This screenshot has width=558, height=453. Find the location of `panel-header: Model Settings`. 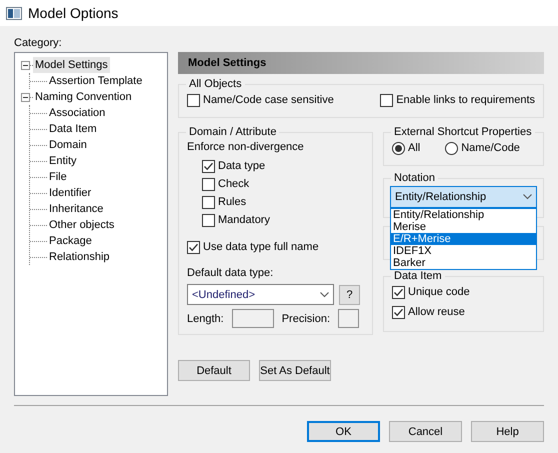

panel-header: Model Settings is located at coordinates (361, 63).